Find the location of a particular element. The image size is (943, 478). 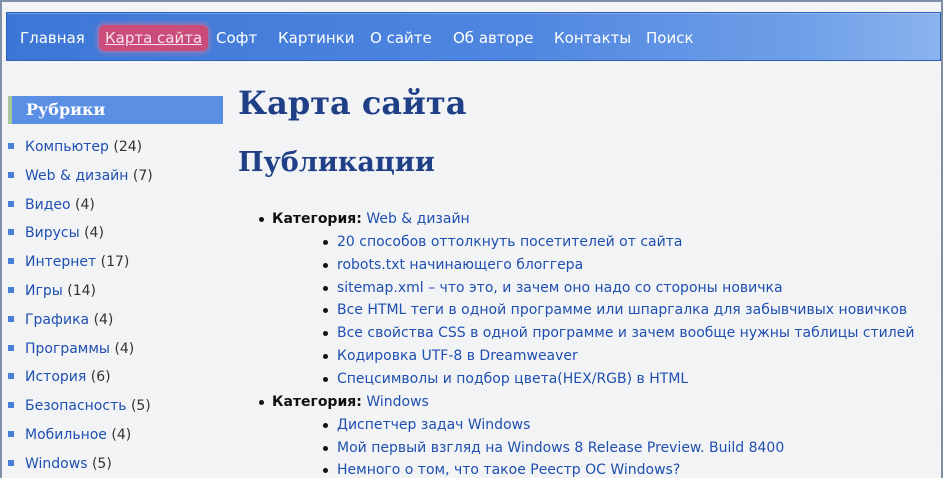

post-link: Кодировка UTF-8 в Dreamweaver is located at coordinates (457, 356).